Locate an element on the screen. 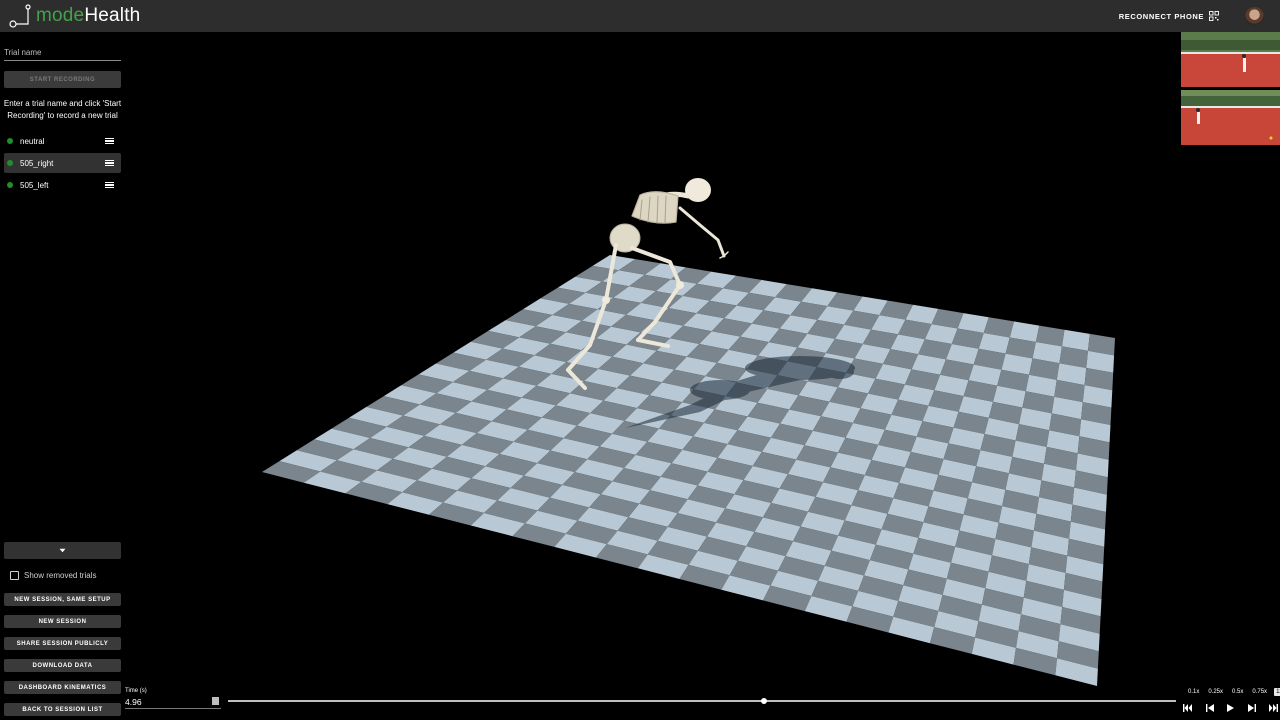  back-to-session-list-button: BACK TO SESSION LIST is located at coordinates (62, 709).